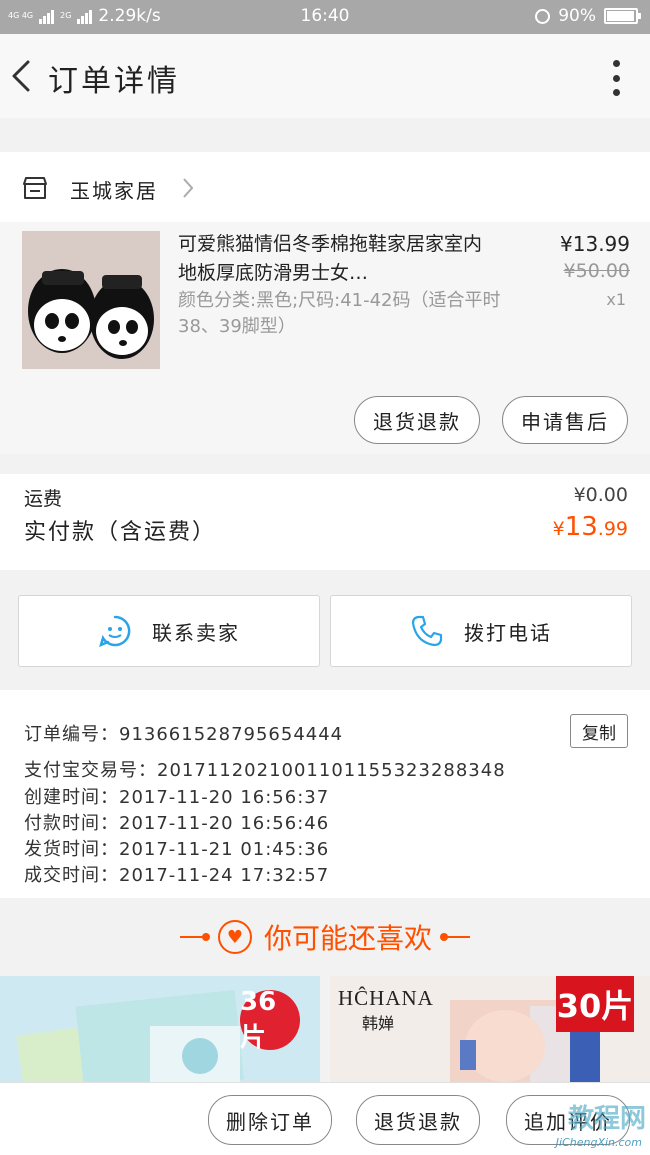 The height and width of the screenshot is (1155, 650). I want to click on shipping-value: ¥0.00, so click(600, 495).